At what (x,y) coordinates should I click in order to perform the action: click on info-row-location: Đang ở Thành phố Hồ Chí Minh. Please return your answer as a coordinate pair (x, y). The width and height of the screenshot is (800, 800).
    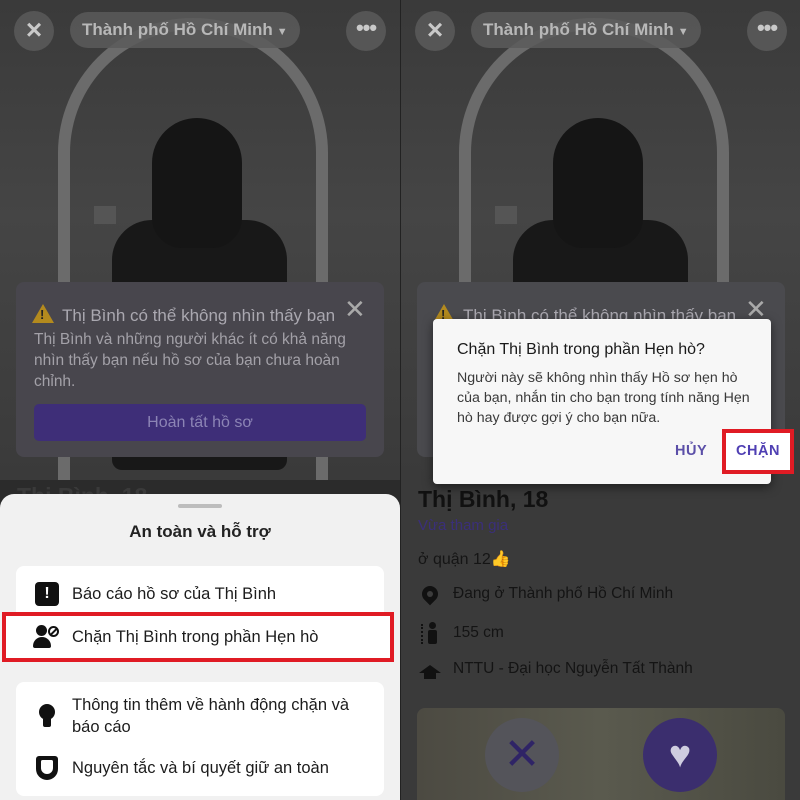
    Looking at the image, I should click on (546, 594).